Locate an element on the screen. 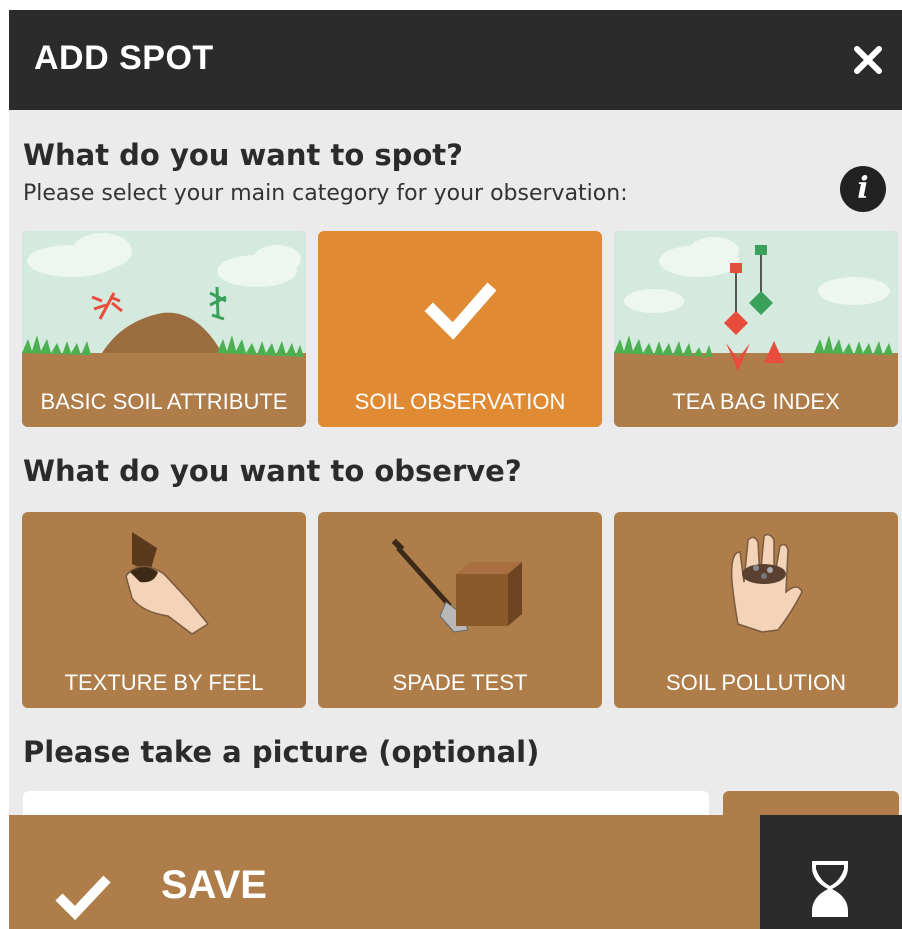  observe-card-label: SOIL POLLUTION is located at coordinates (756, 682).